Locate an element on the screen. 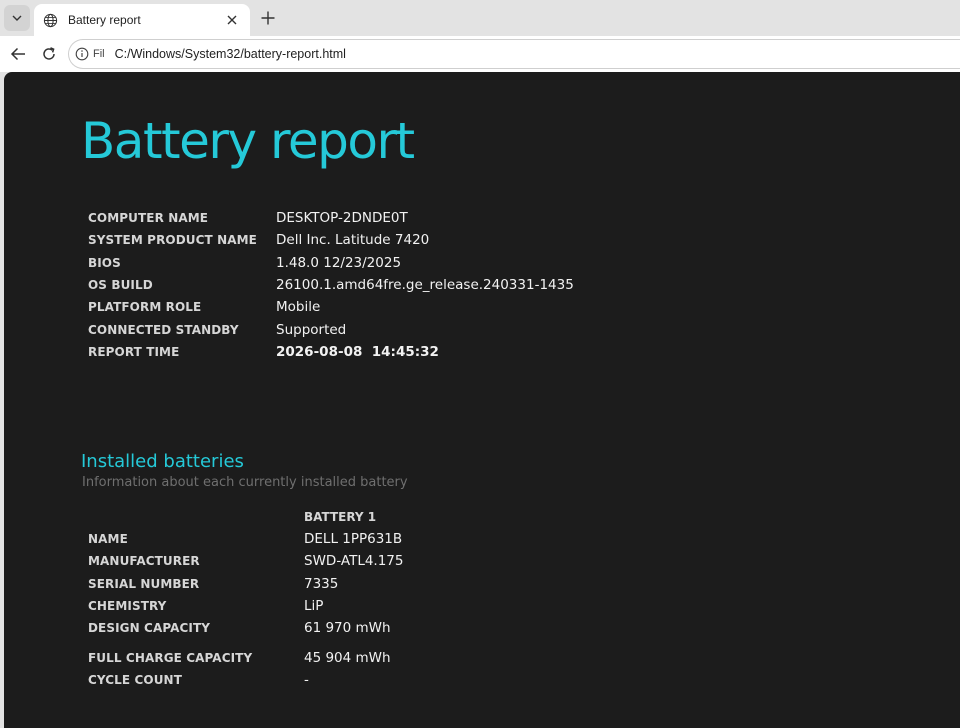 The height and width of the screenshot is (728, 960). arrow-left-icon is located at coordinates (17, 54).